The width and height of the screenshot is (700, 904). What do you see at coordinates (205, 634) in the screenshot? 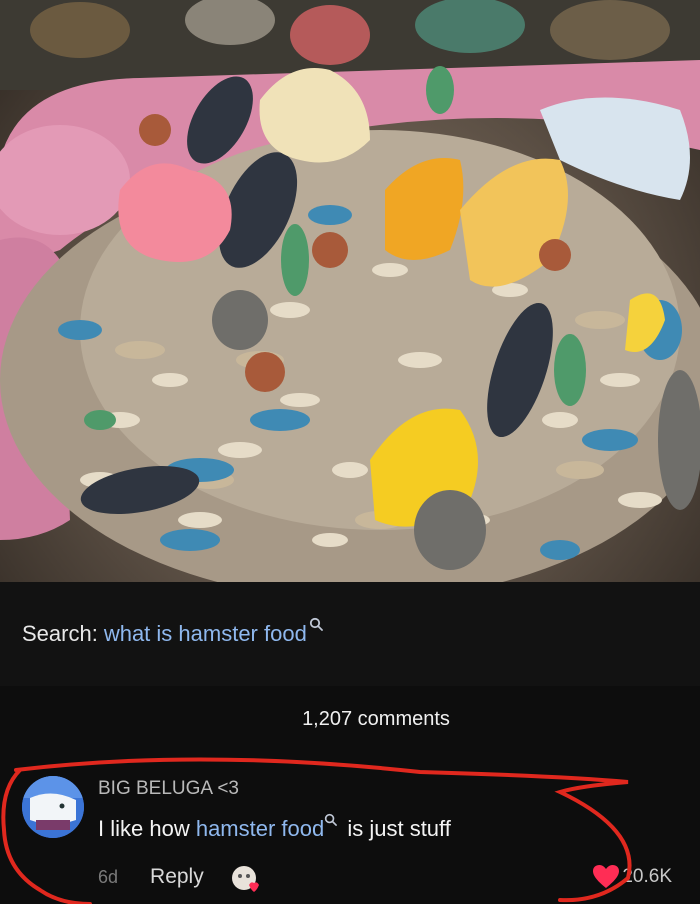
I see `search-query-link: what is hamster food` at bounding box center [205, 634].